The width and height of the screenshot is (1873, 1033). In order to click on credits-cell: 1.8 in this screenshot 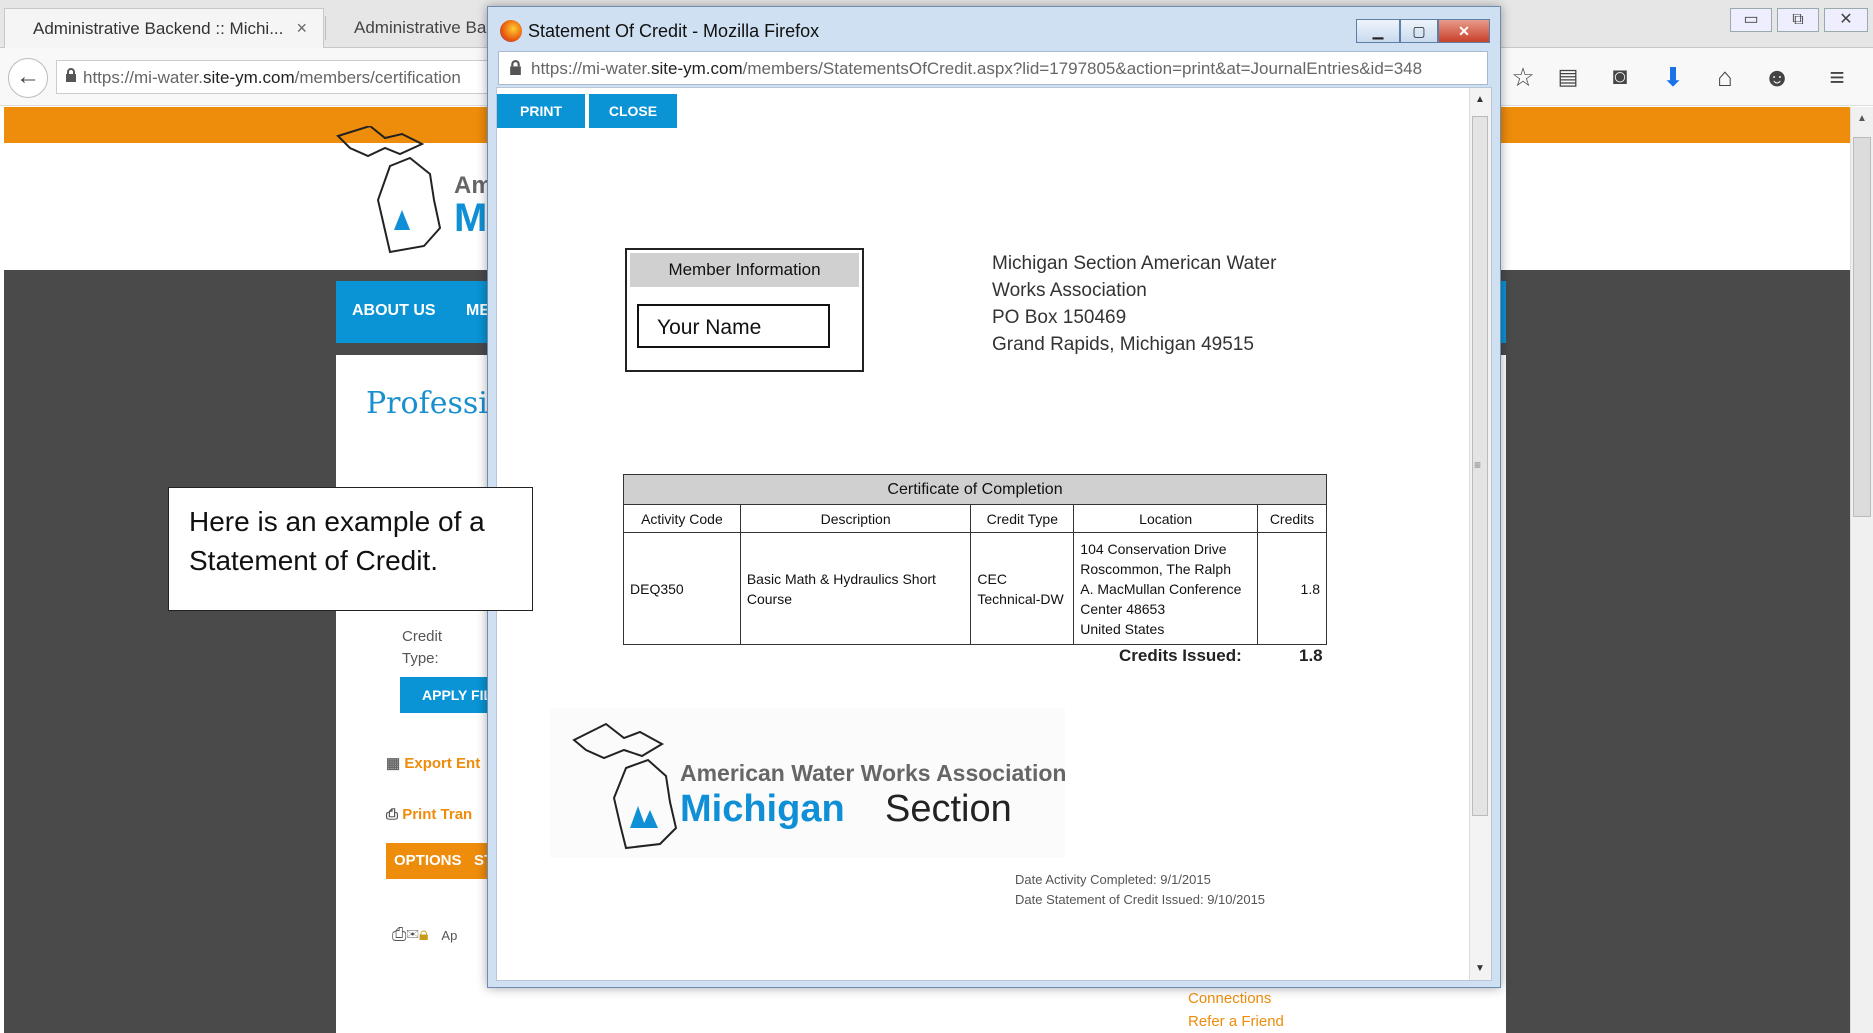, I will do `click(1292, 588)`.